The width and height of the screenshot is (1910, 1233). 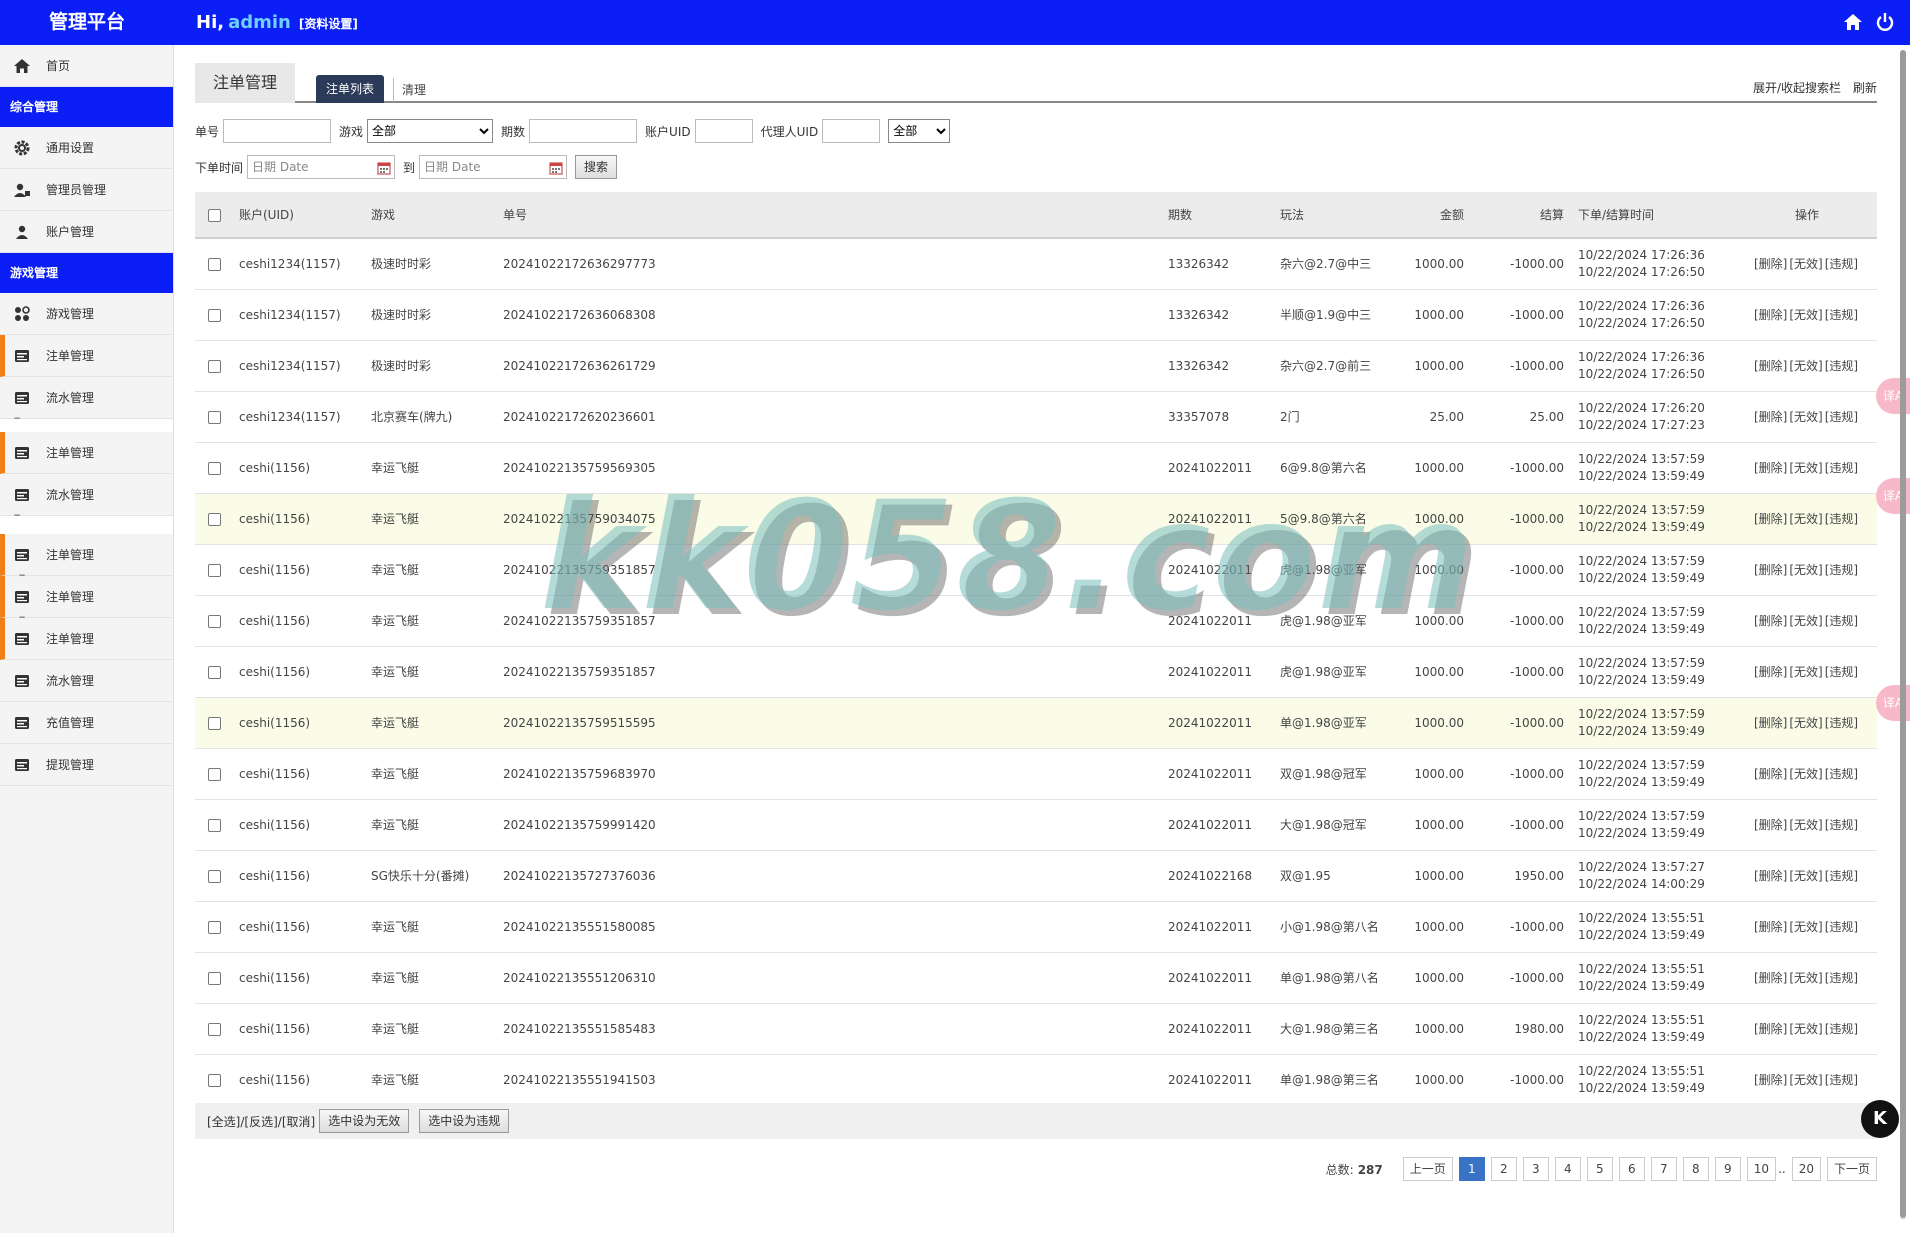 I want to click on toggle-search-link: 展开/收起搜索栏, so click(x=1797, y=88).